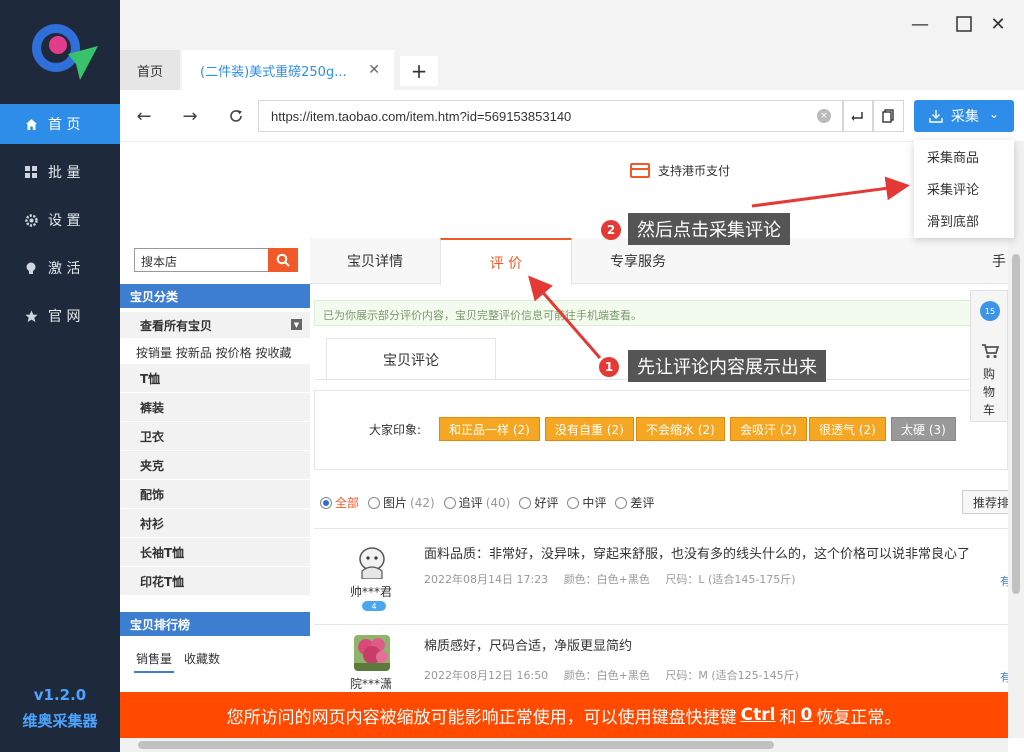 The width and height of the screenshot is (1024, 752). Describe the element at coordinates (202, 659) in the screenshot. I see `rank-tab-favorites: 收藏数` at that location.